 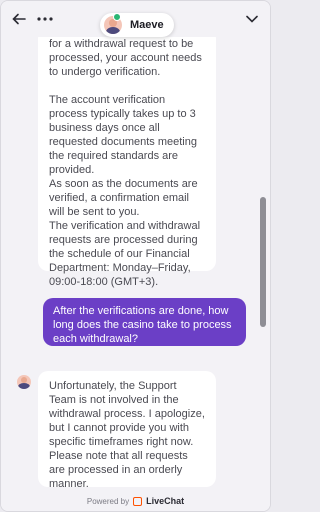 I want to click on scrollbar-thumb, so click(x=263, y=262).